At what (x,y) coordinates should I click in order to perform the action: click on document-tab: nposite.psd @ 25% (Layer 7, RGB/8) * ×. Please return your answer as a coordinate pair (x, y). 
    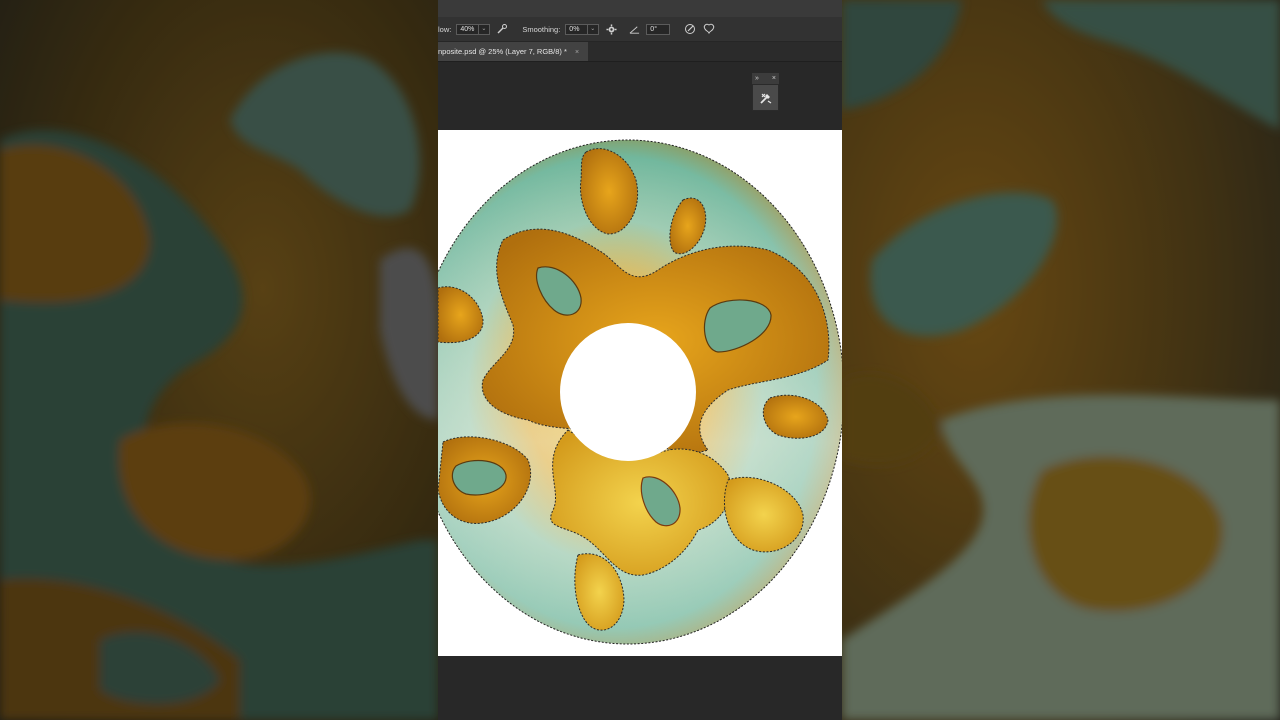
    Looking at the image, I should click on (513, 51).